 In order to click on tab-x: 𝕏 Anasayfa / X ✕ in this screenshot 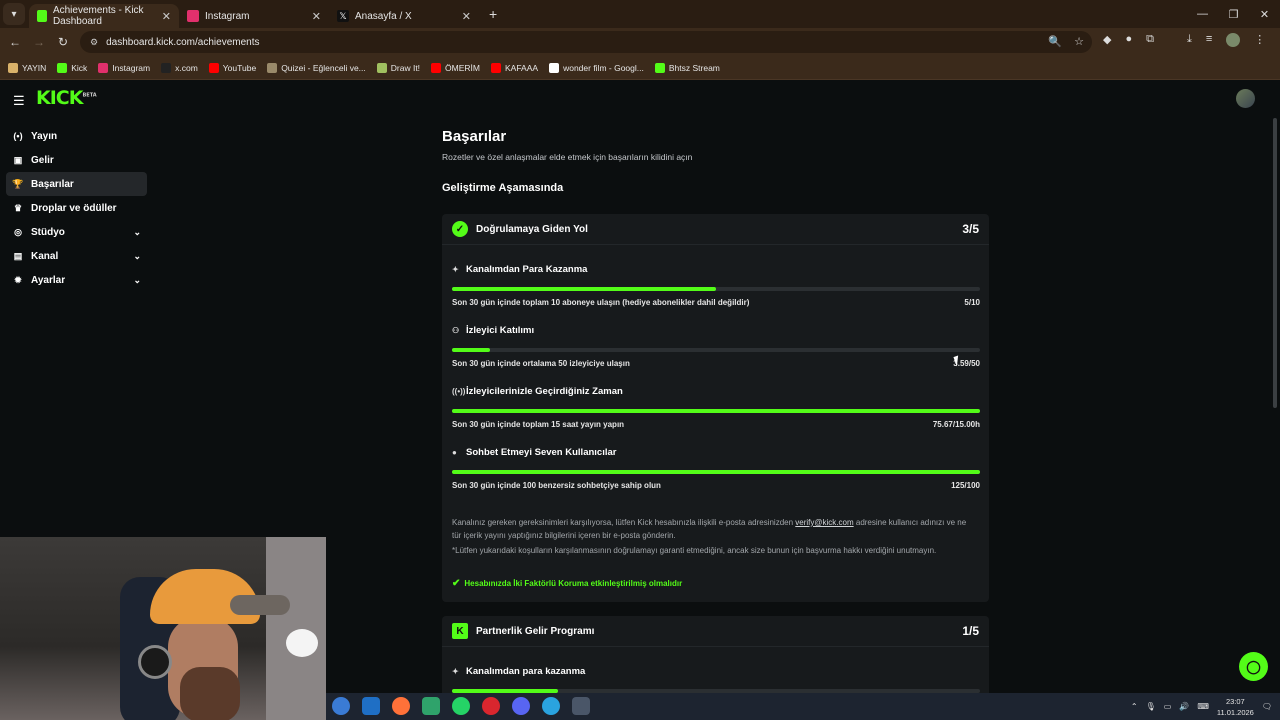, I will do `click(404, 16)`.